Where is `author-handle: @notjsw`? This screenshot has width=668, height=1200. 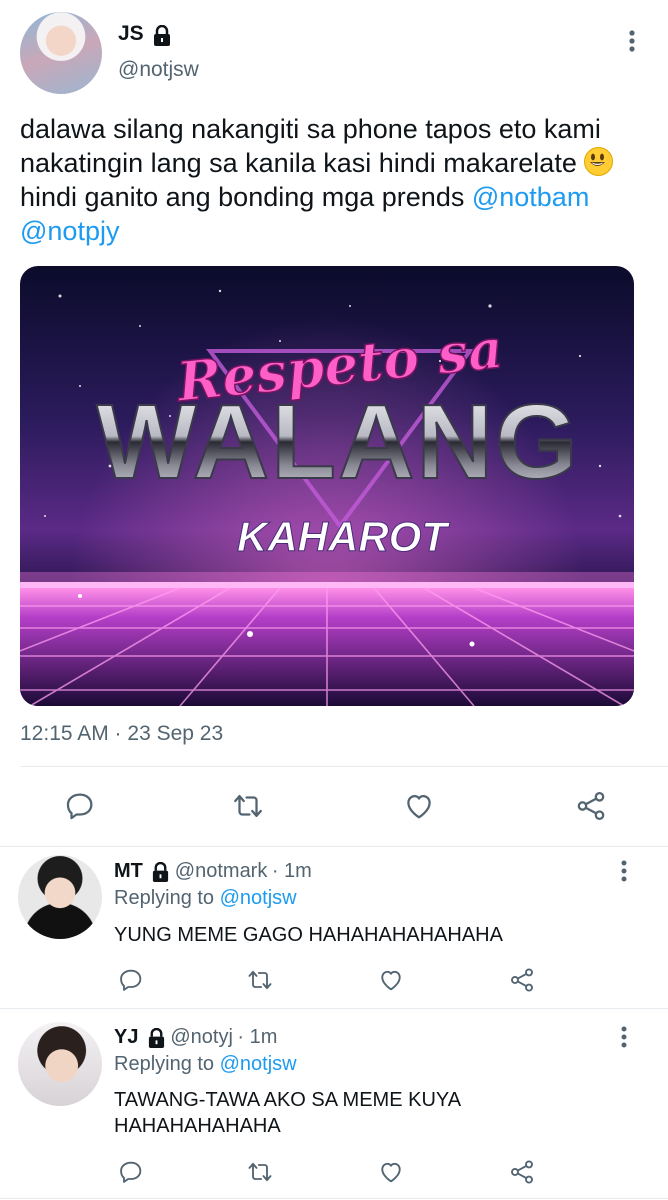
author-handle: @notjsw is located at coordinates (158, 70).